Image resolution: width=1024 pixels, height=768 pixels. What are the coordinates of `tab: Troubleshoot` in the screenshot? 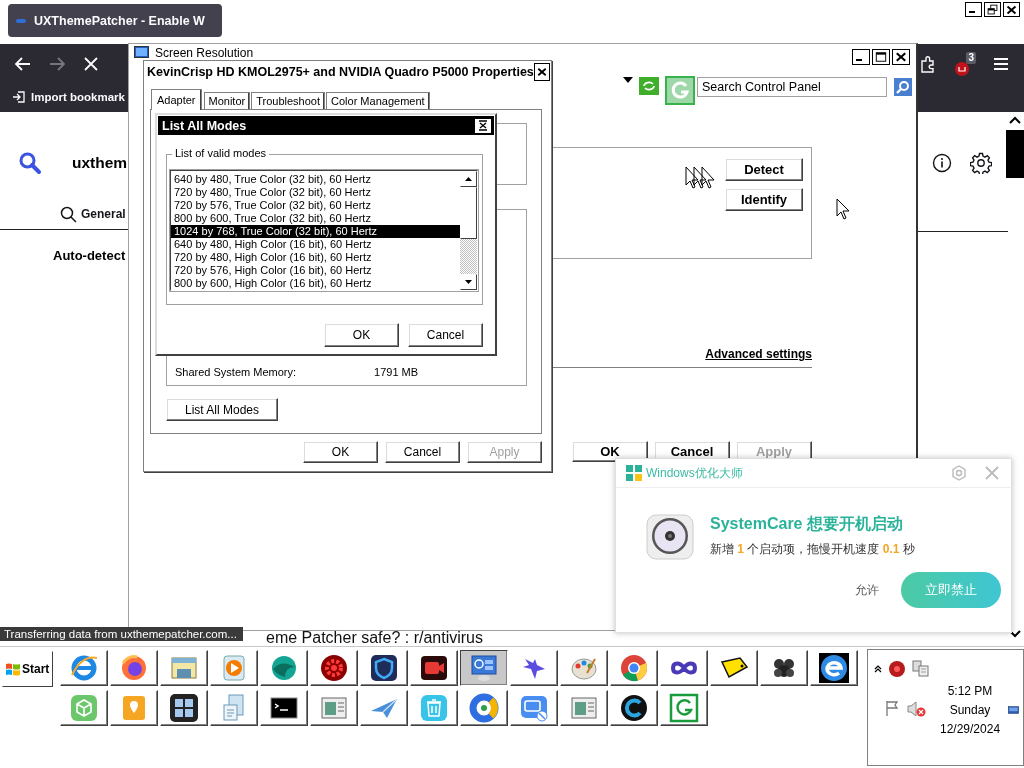 It's located at (288, 100).